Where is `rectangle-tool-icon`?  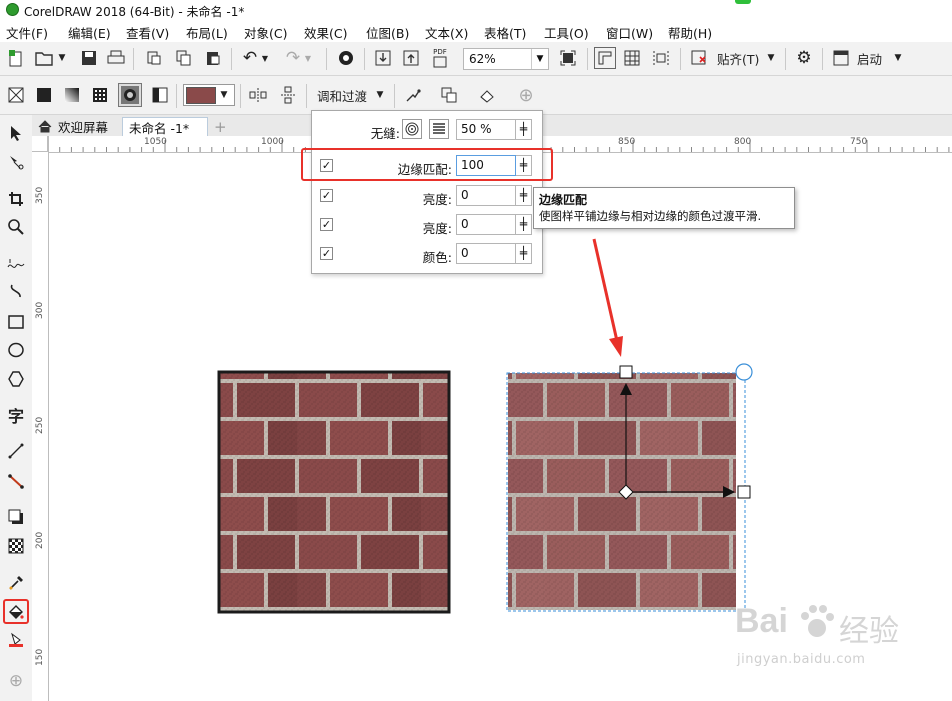
rectangle-tool-icon is located at coordinates (16, 322).